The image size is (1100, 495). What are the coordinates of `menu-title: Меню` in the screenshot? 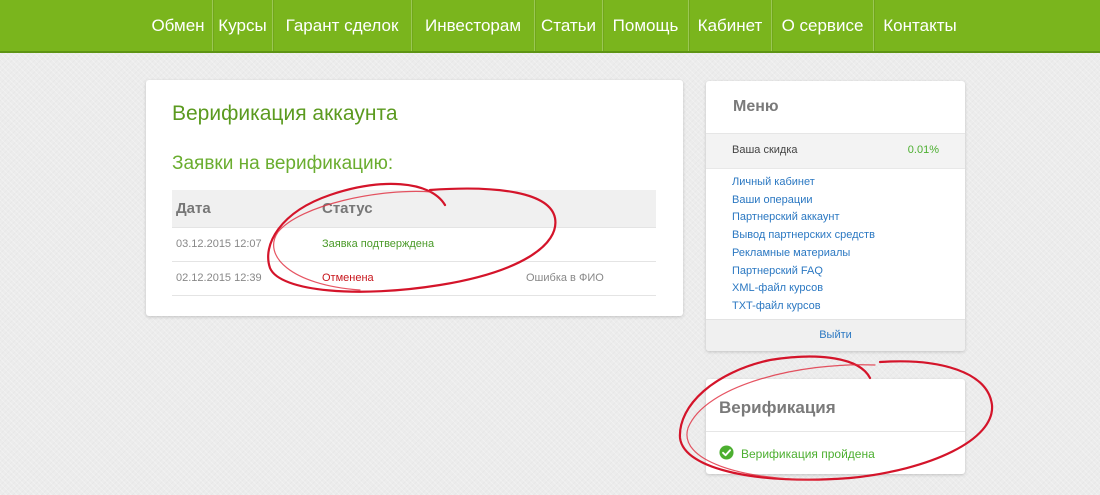 It's located at (756, 106).